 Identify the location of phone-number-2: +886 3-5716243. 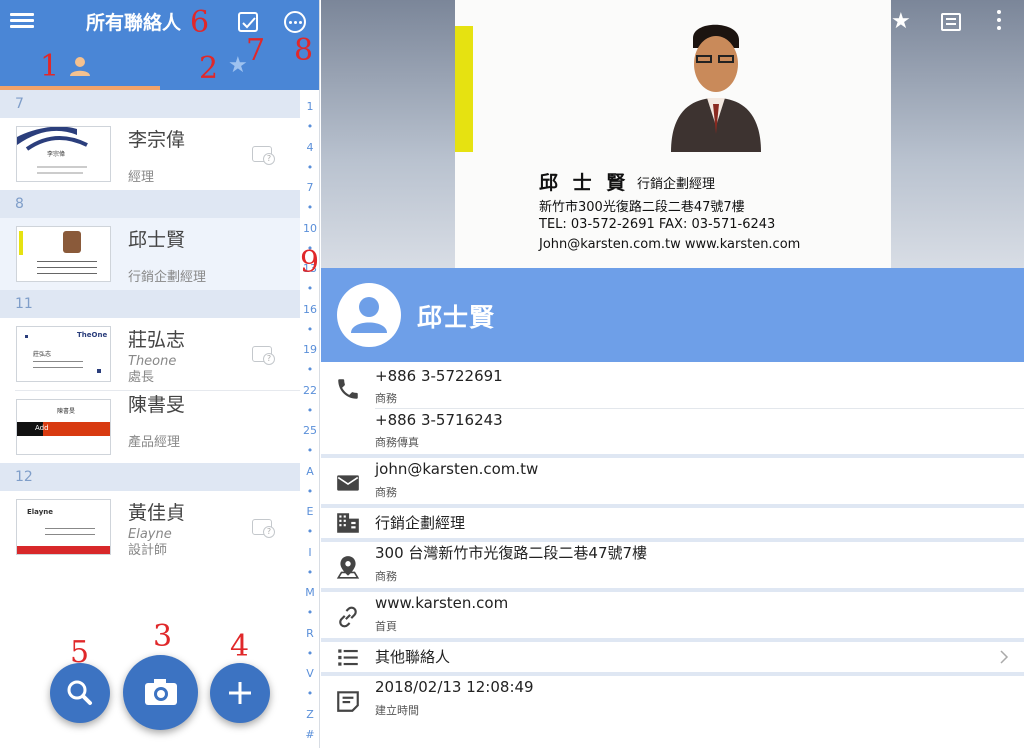
(439, 420).